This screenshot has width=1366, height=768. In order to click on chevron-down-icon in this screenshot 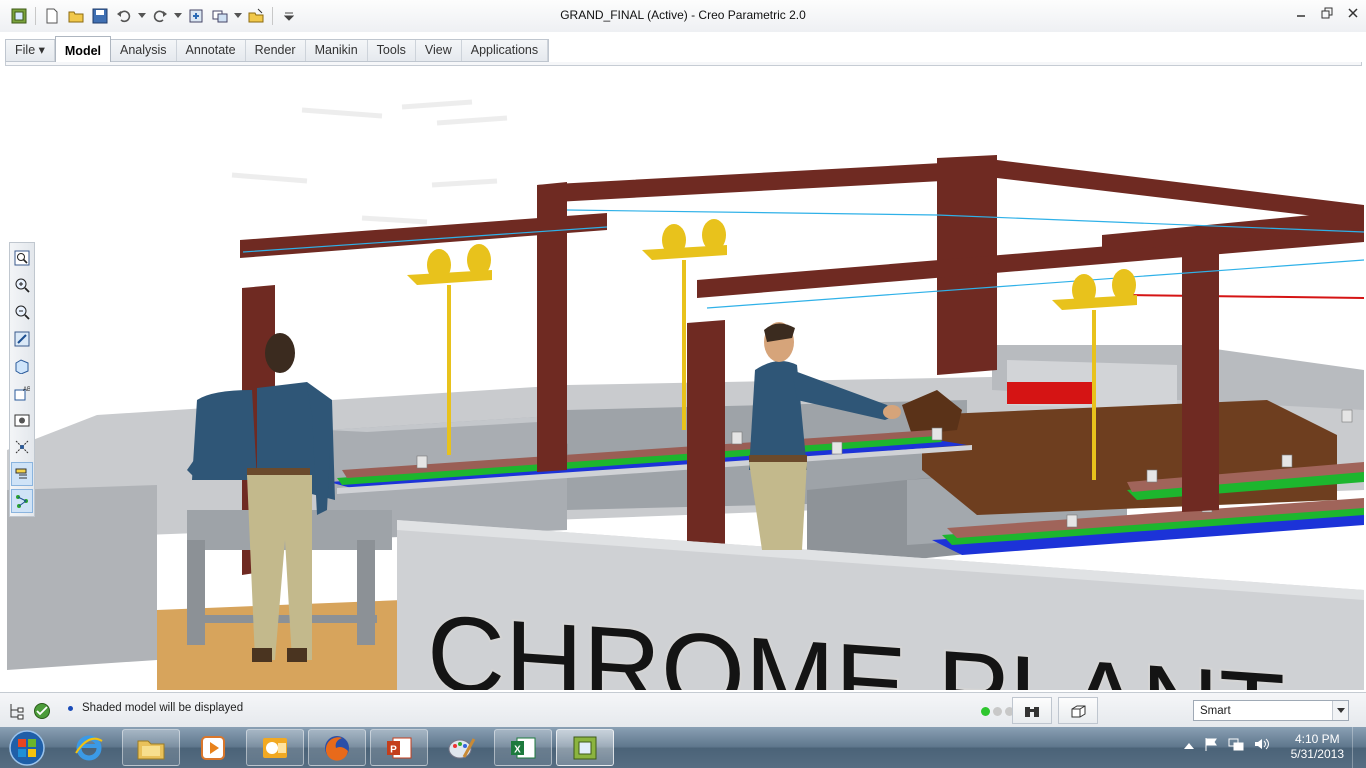, I will do `click(1340, 710)`.